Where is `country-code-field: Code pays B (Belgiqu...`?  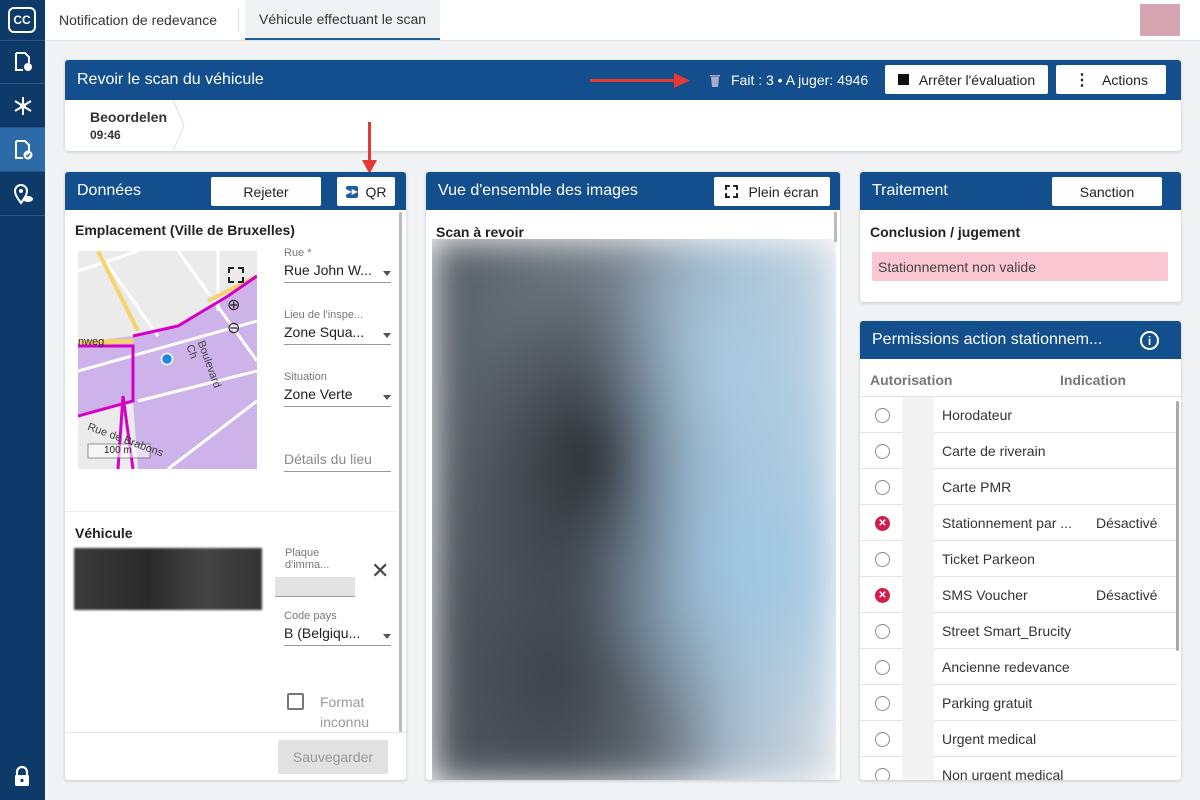
country-code-field: Code pays B (Belgiqu... is located at coordinates (337, 628).